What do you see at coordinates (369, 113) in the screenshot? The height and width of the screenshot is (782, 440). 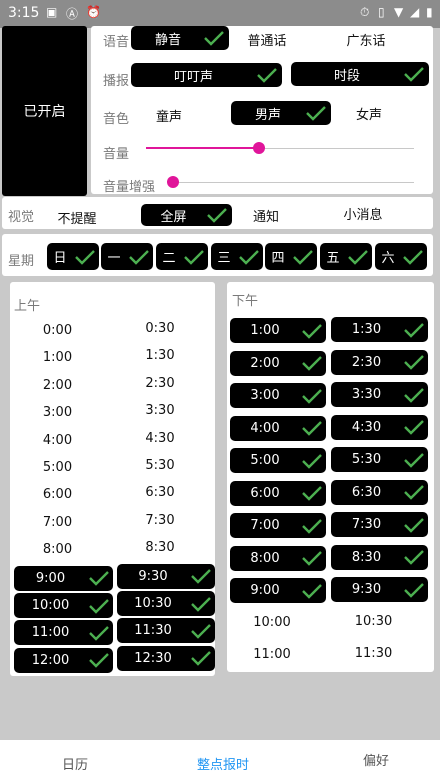 I see `timbre-option-female: 女声` at bounding box center [369, 113].